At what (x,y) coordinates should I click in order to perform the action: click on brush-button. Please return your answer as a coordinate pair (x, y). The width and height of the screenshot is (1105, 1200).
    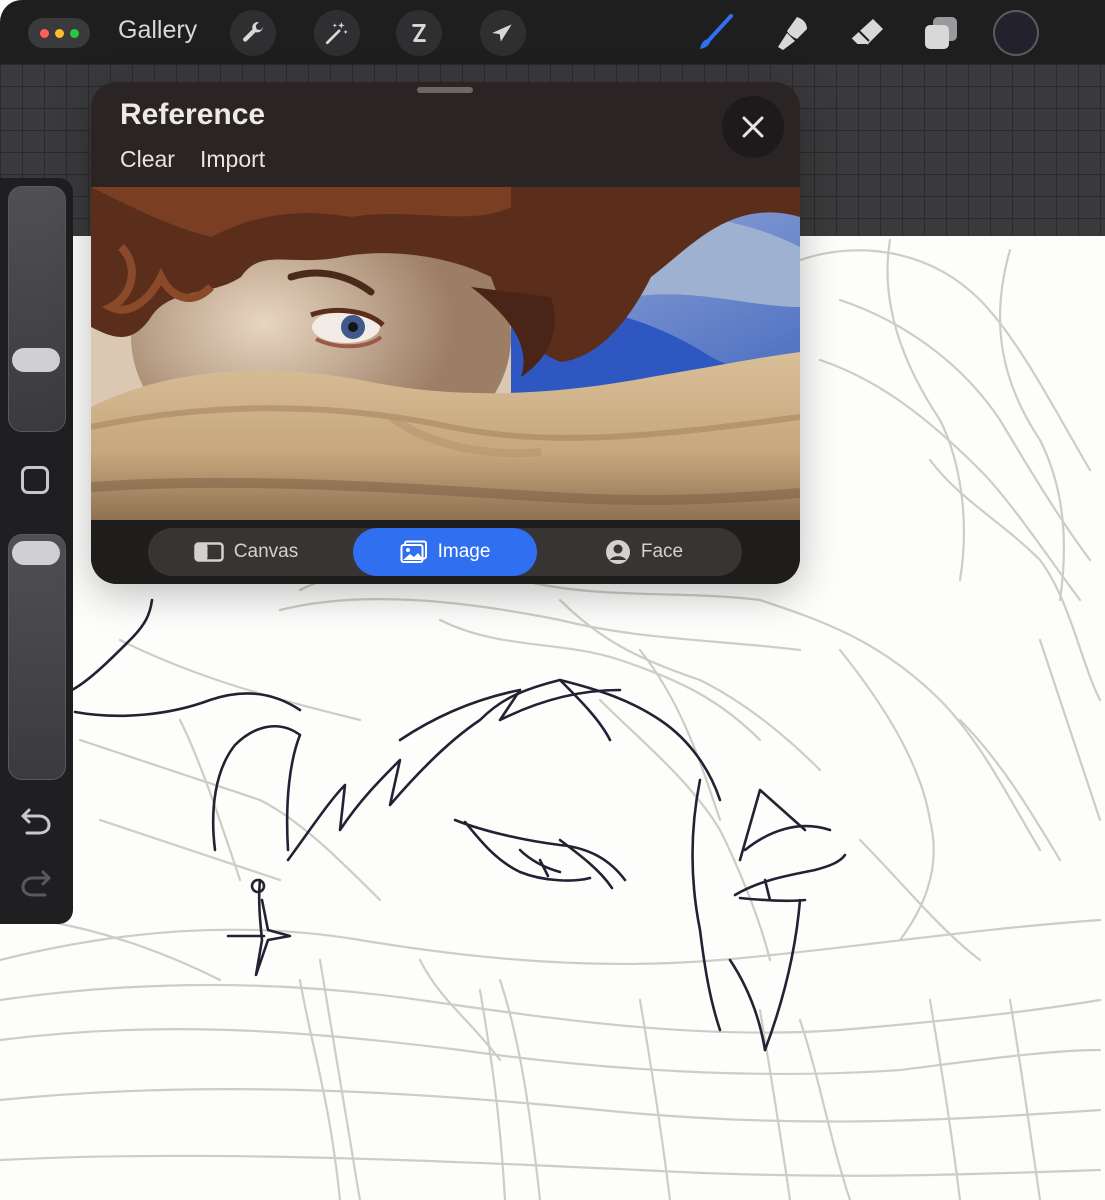
    Looking at the image, I should click on (715, 33).